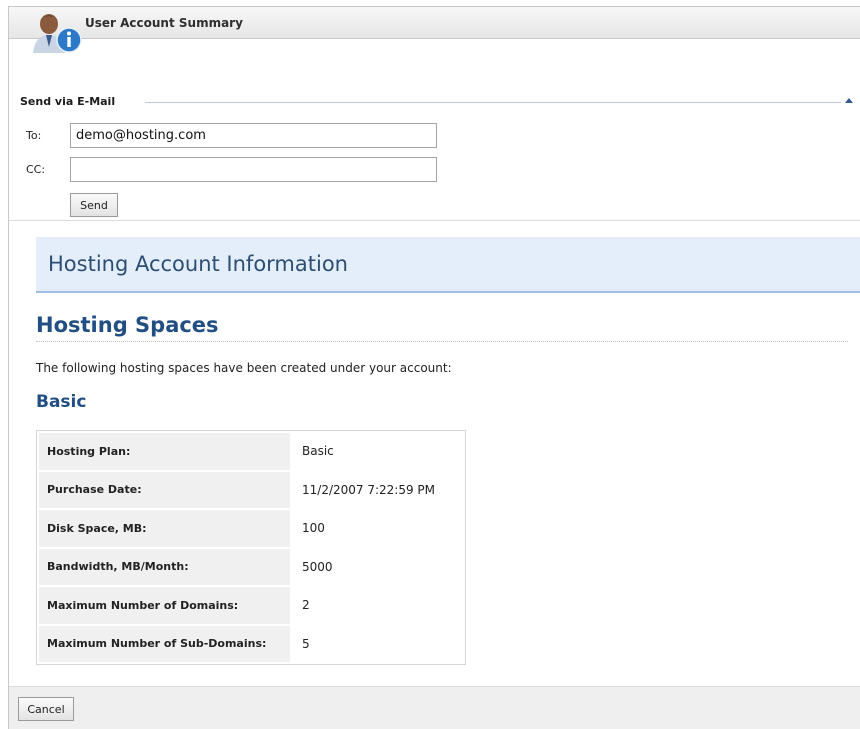 Image resolution: width=860 pixels, height=729 pixels. Describe the element at coordinates (164, 566) in the screenshot. I see `row-label: Bandwidth, MB/Month:` at that location.